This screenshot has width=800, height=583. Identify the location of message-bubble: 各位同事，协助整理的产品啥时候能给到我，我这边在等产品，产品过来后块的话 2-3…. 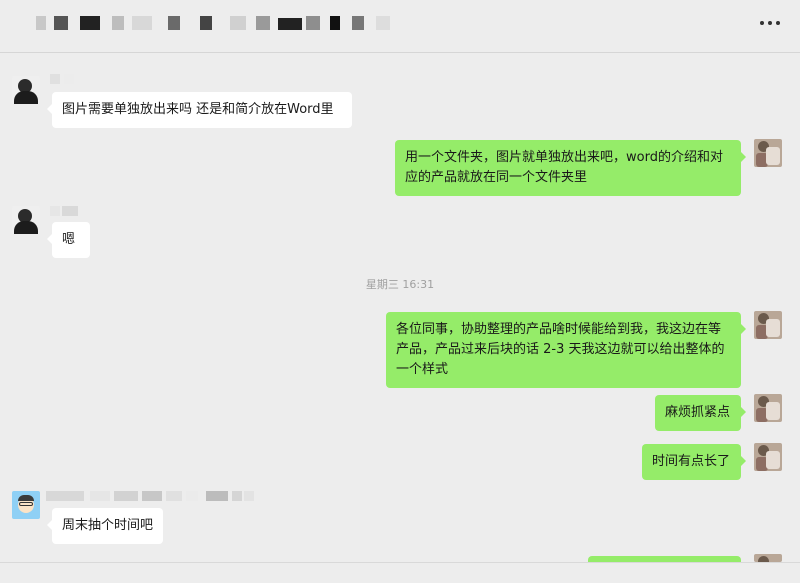
(566, 350).